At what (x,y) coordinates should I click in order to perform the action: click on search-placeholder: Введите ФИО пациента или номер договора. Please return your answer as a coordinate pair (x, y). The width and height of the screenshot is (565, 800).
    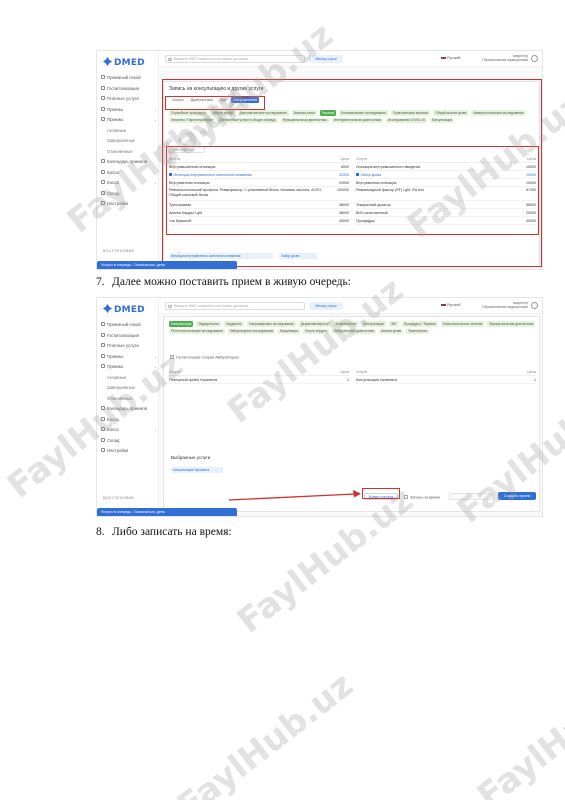
    Looking at the image, I should click on (211, 306).